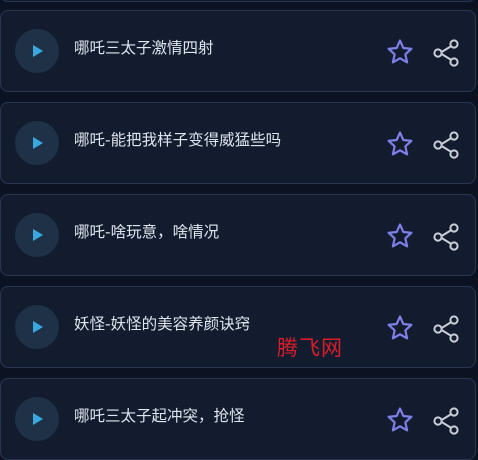  What do you see at coordinates (178, 140) in the screenshot?
I see `item-title: 哪吒-能把我样子变得威猛些吗` at bounding box center [178, 140].